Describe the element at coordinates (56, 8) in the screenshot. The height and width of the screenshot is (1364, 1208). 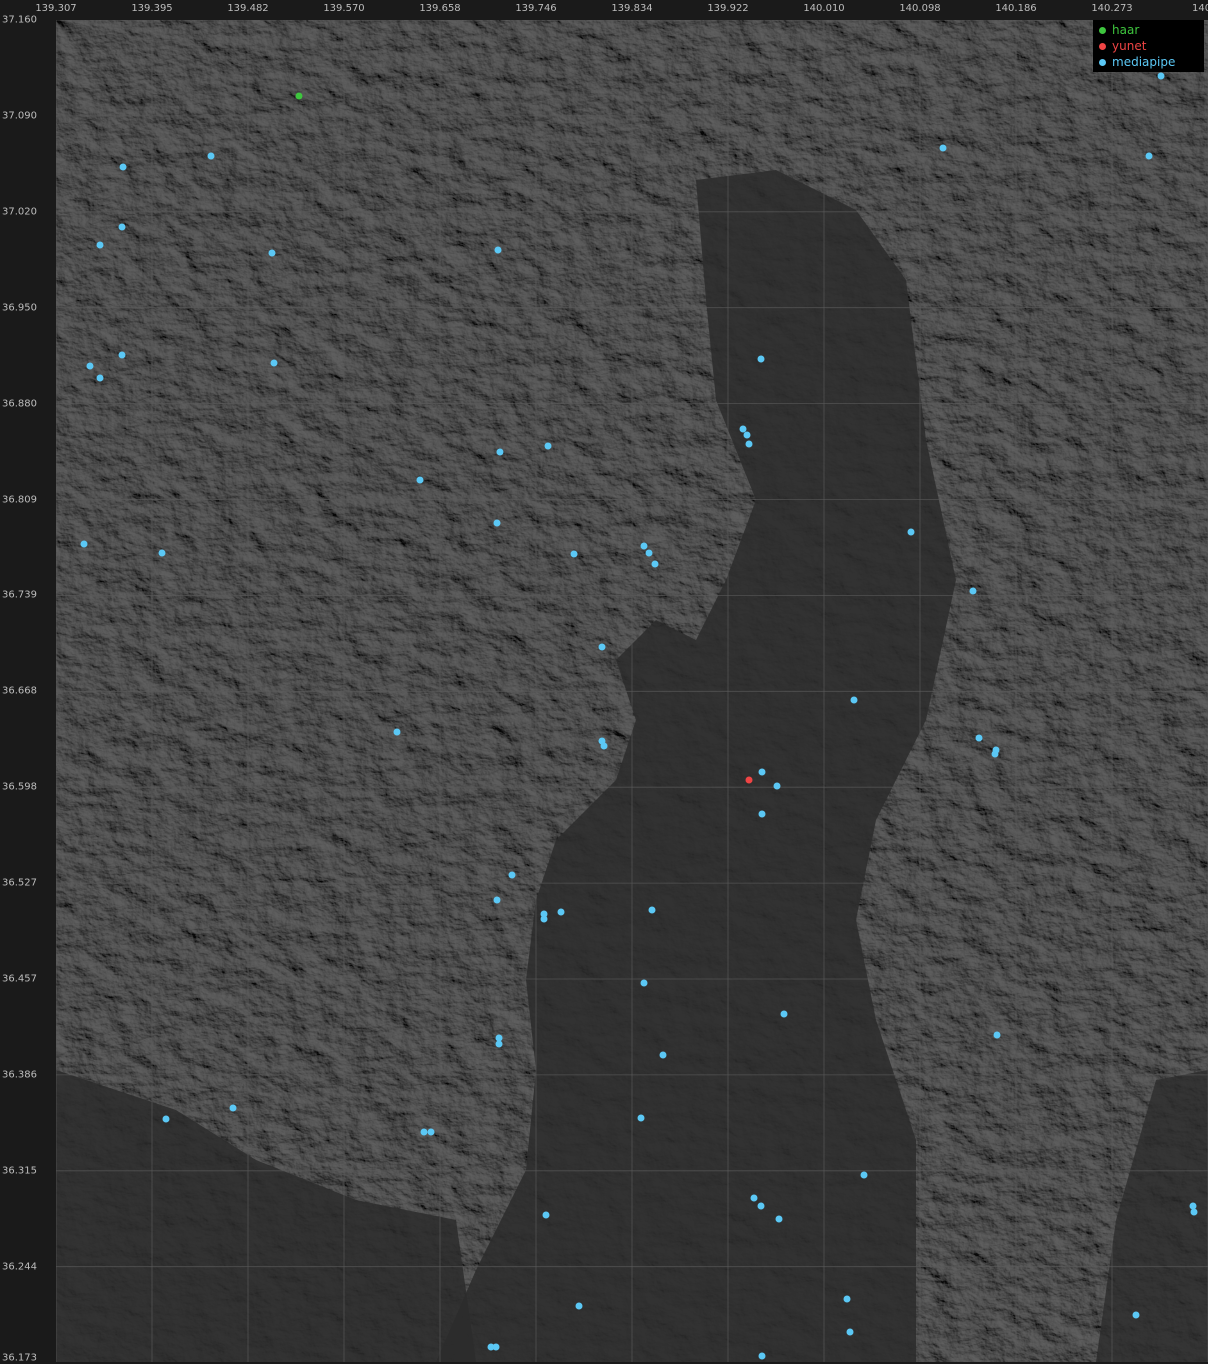
I see `longitude-tick-label: 139.307` at that location.